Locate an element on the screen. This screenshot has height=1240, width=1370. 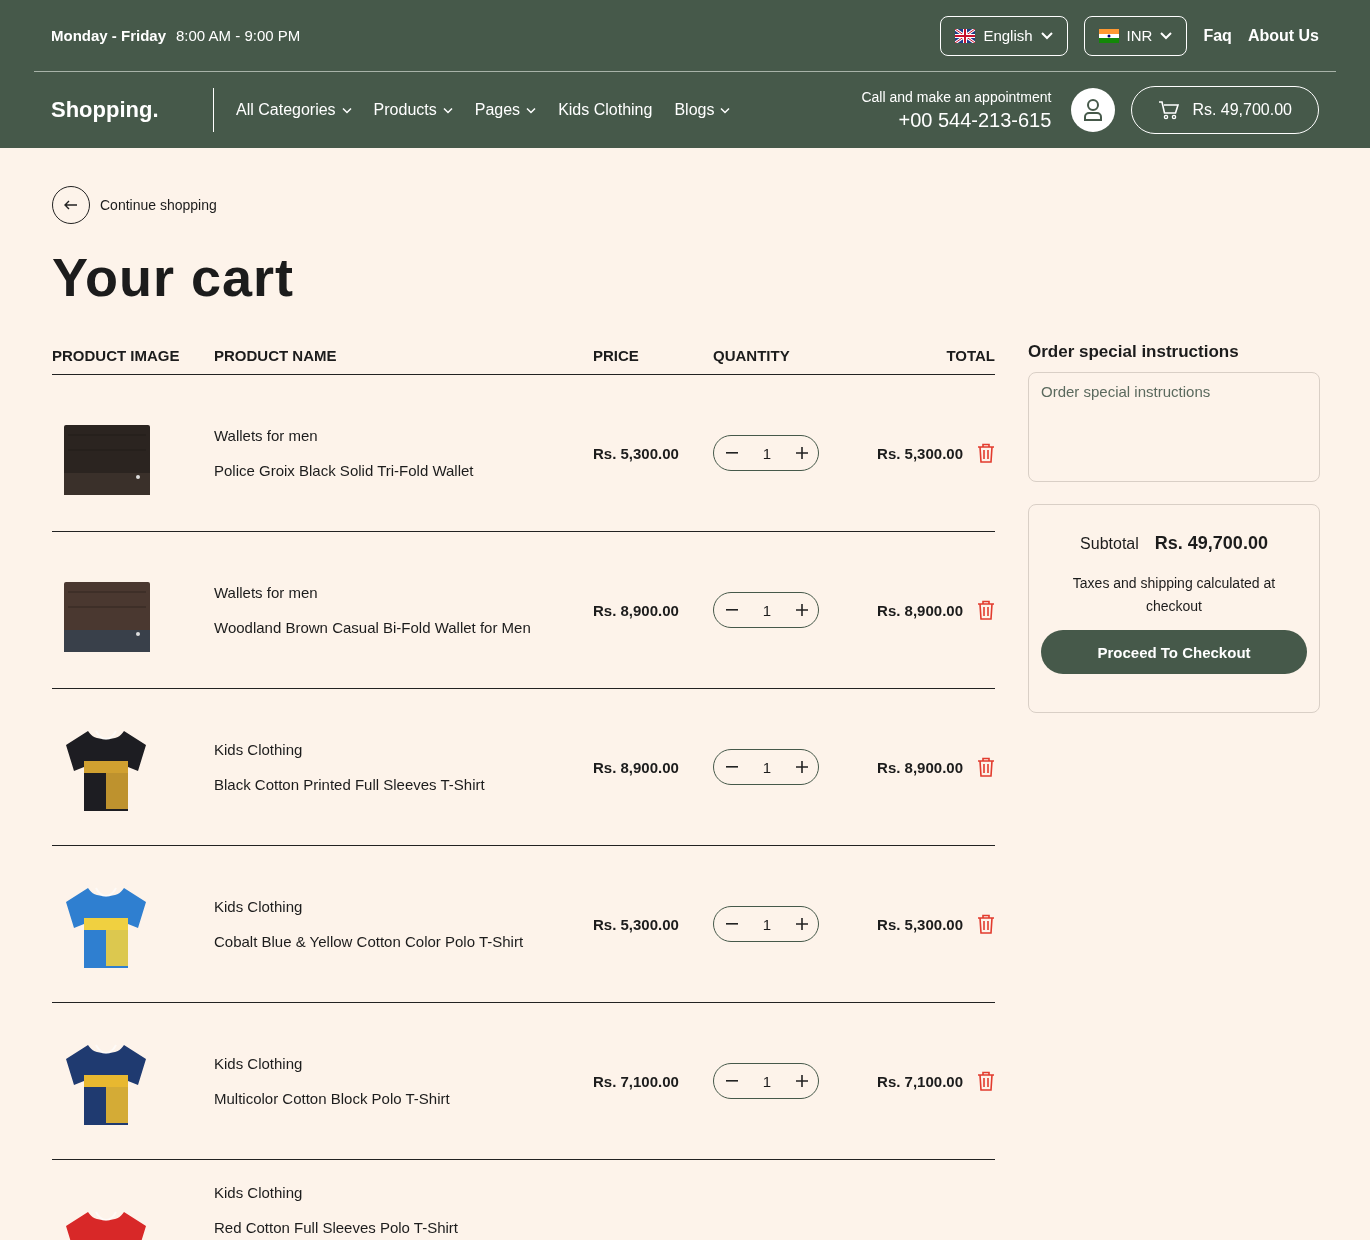
product-name: Police Groix Black Solid Tri-Fold Wallet is located at coordinates (403, 470).